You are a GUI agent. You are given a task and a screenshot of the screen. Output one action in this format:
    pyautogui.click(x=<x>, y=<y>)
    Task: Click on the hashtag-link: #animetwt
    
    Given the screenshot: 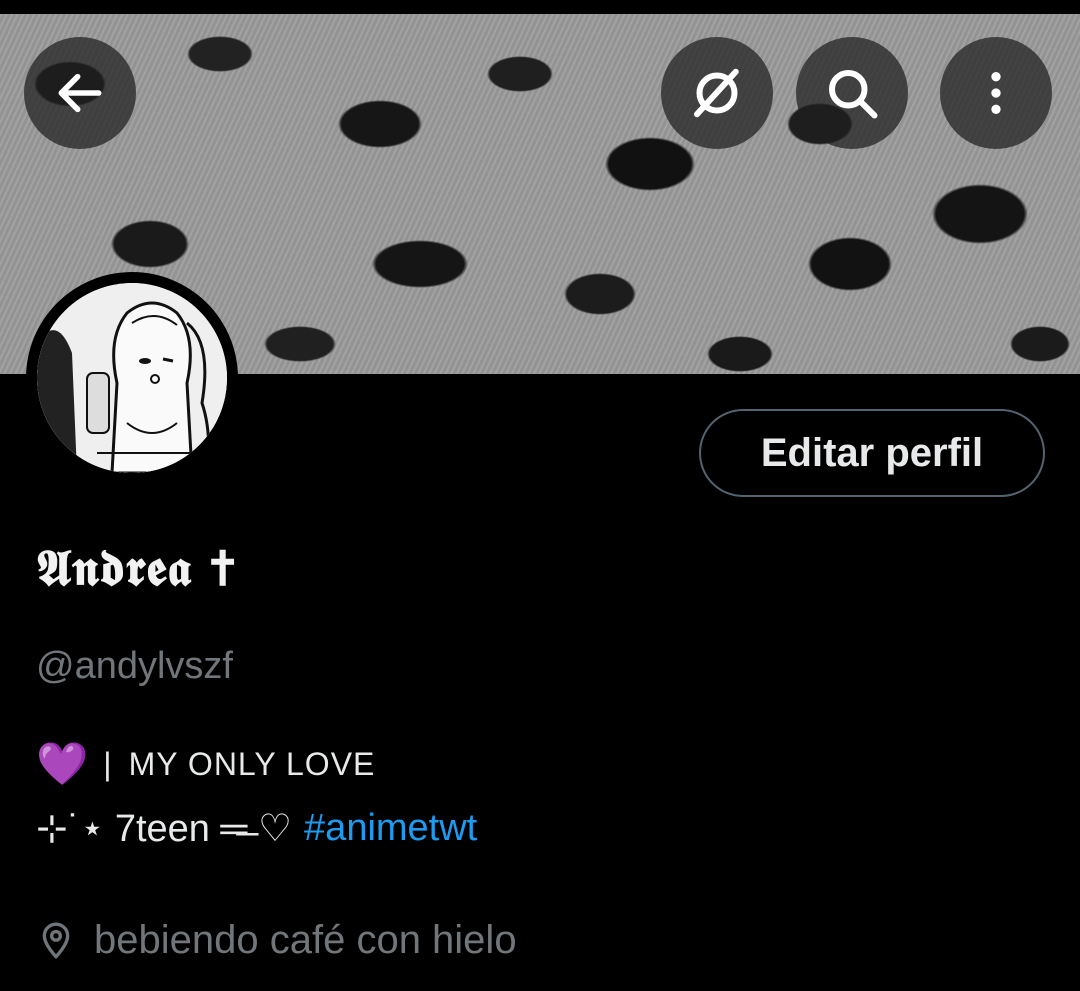 What is the action you would take?
    pyautogui.click(x=390, y=828)
    